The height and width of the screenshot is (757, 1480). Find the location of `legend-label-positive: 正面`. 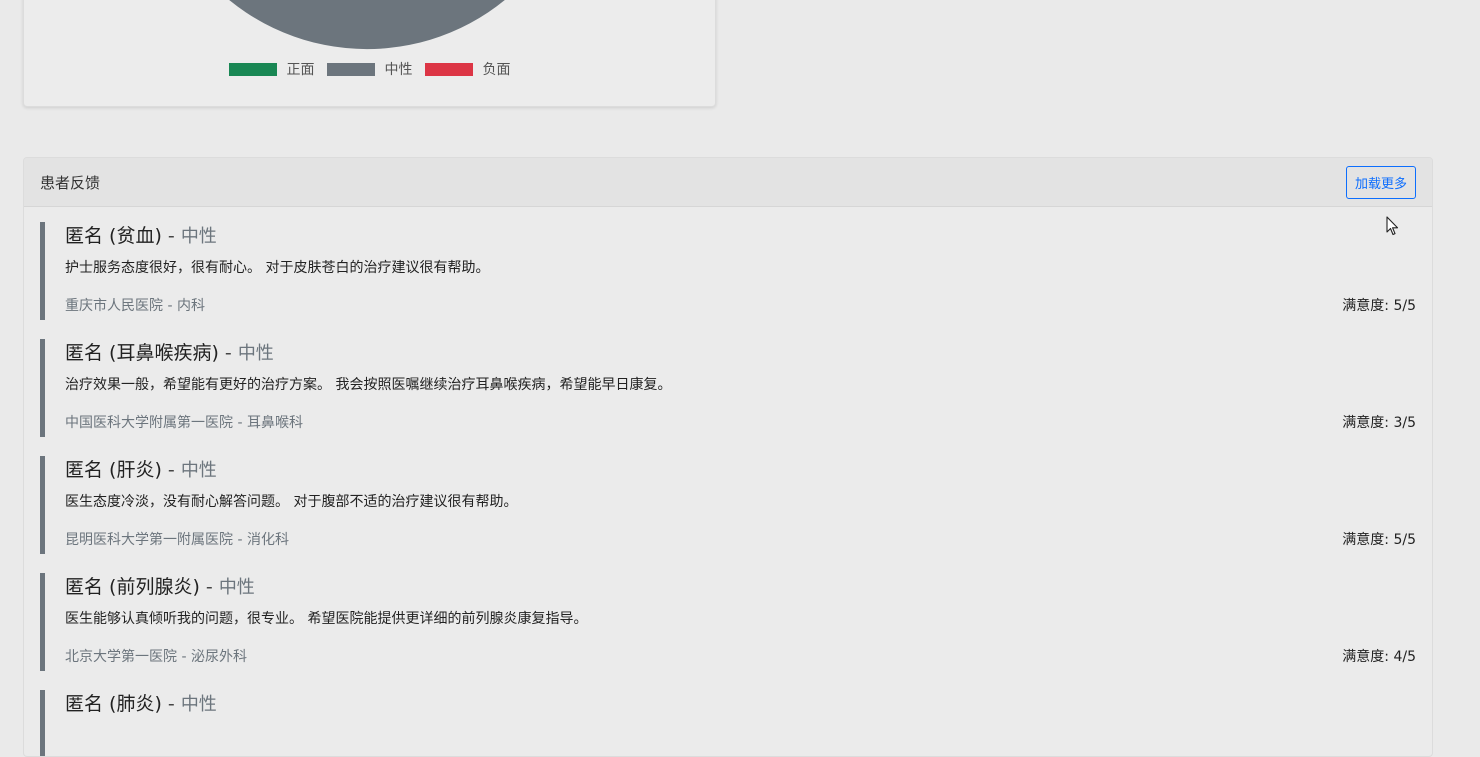

legend-label-positive: 正面 is located at coordinates (300, 70).